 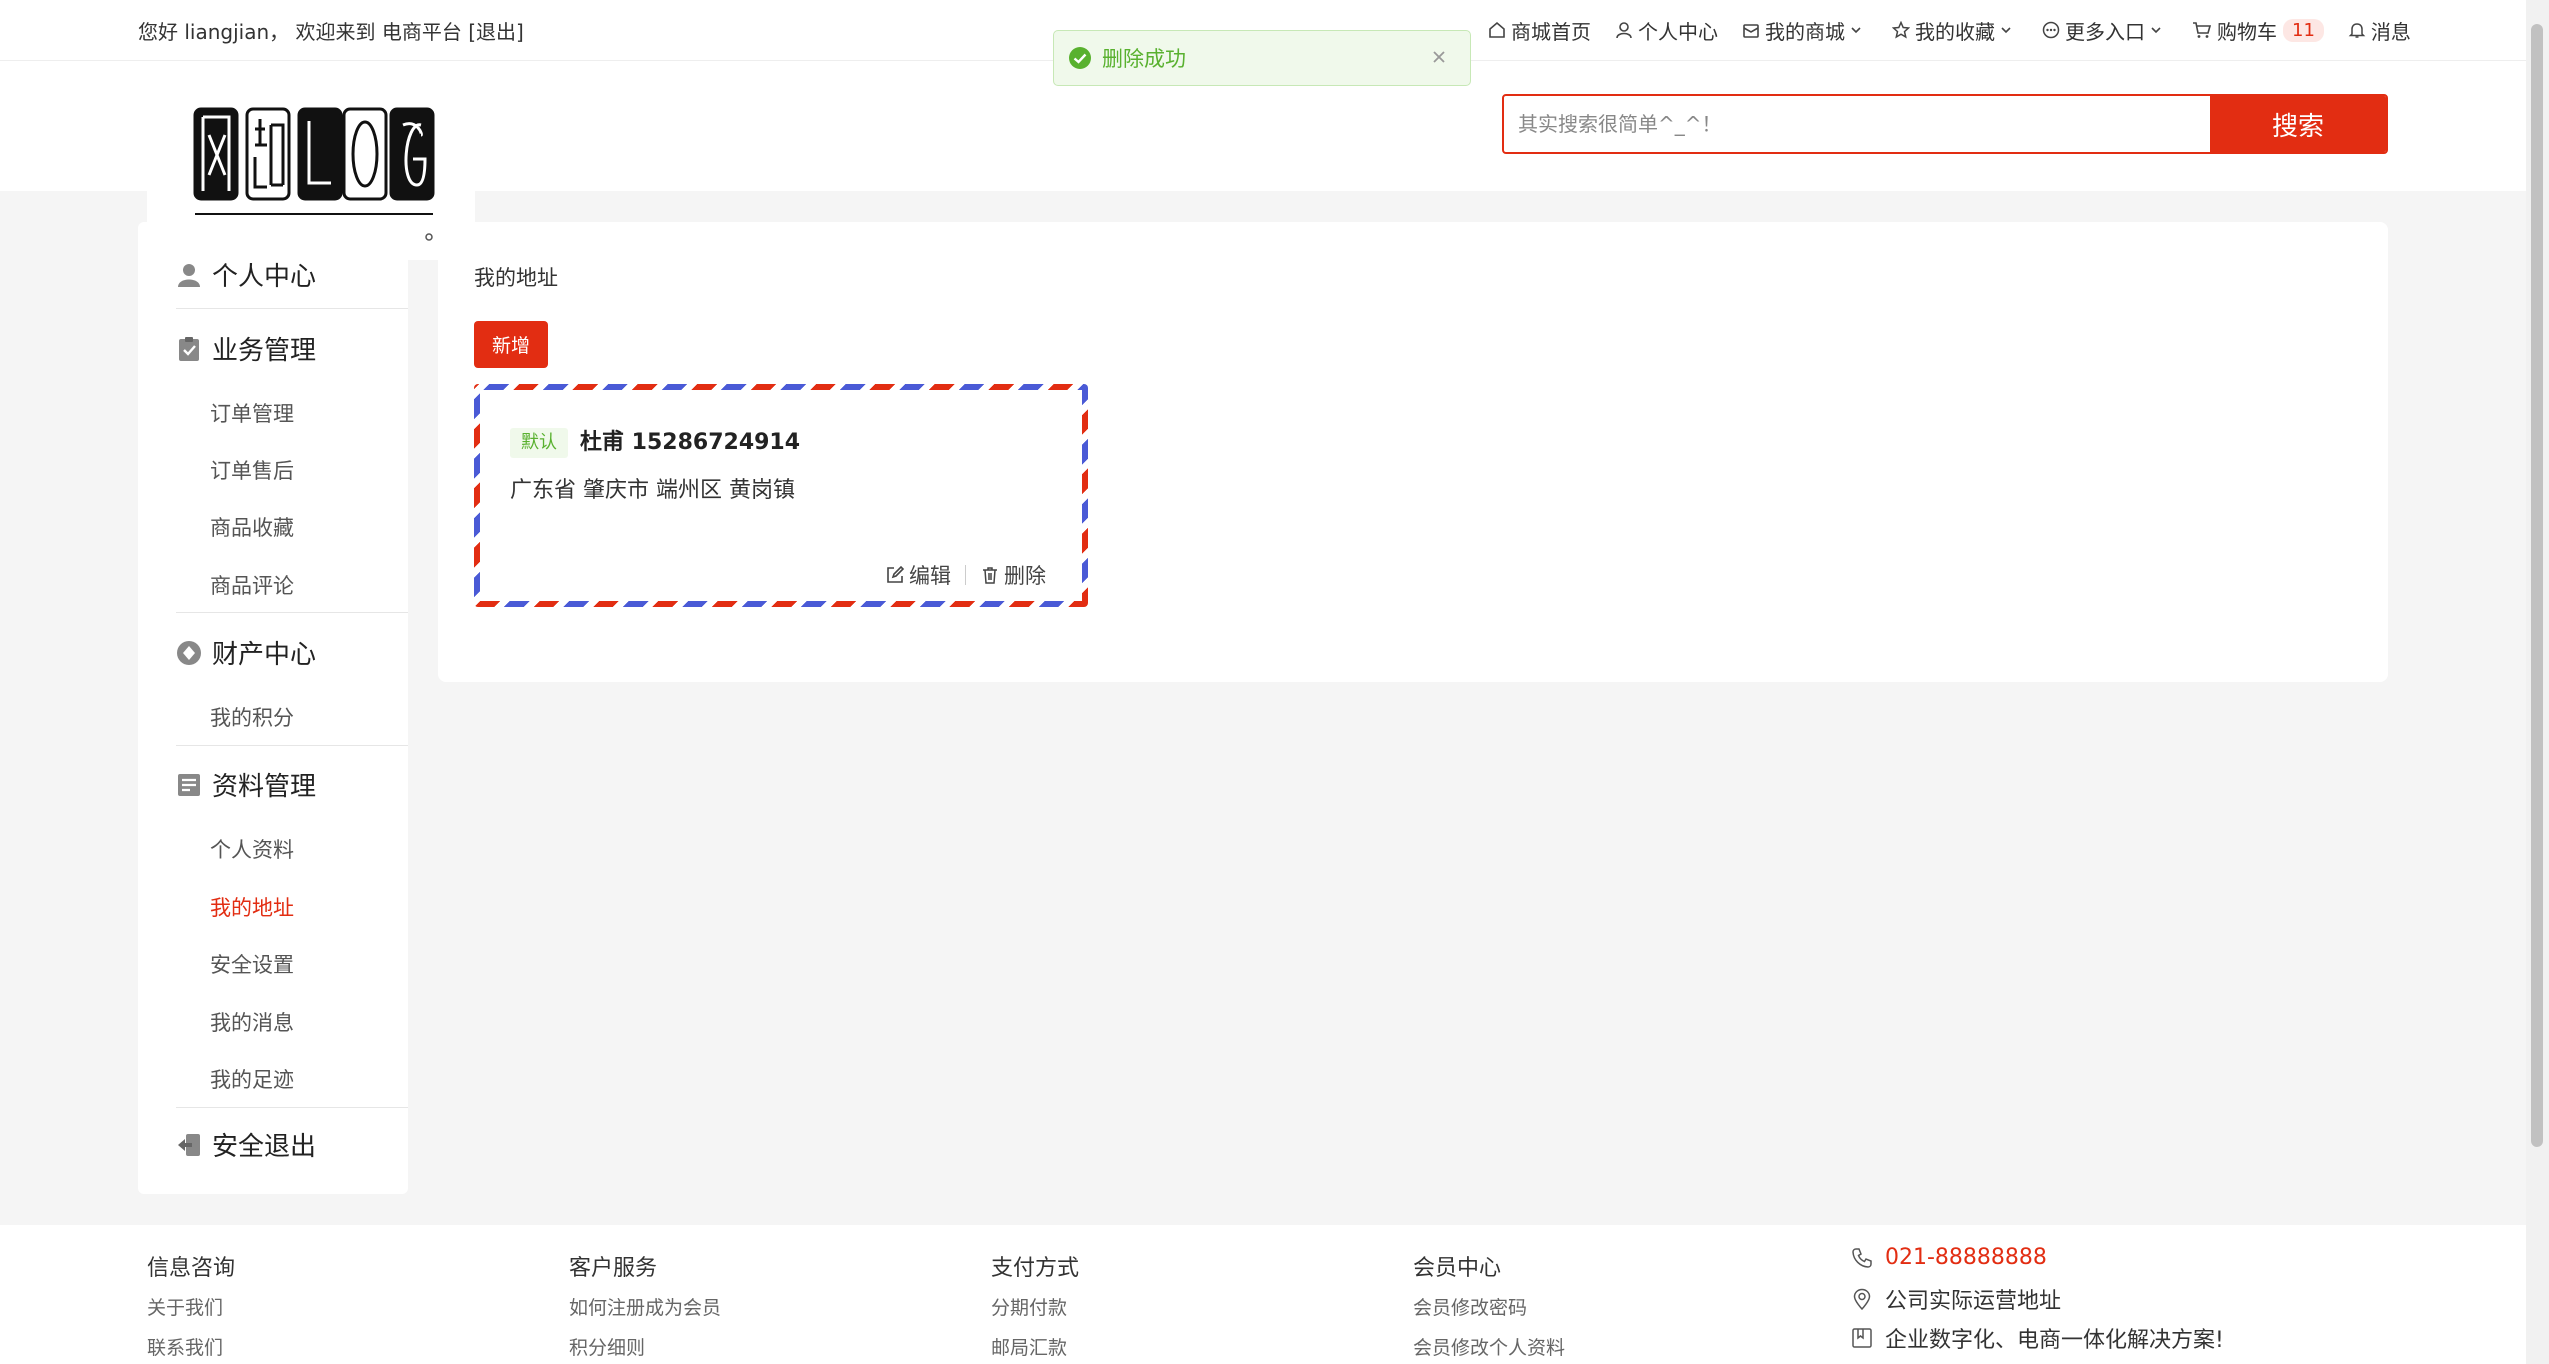 I want to click on address-actions: 编辑 删除, so click(x=965, y=575).